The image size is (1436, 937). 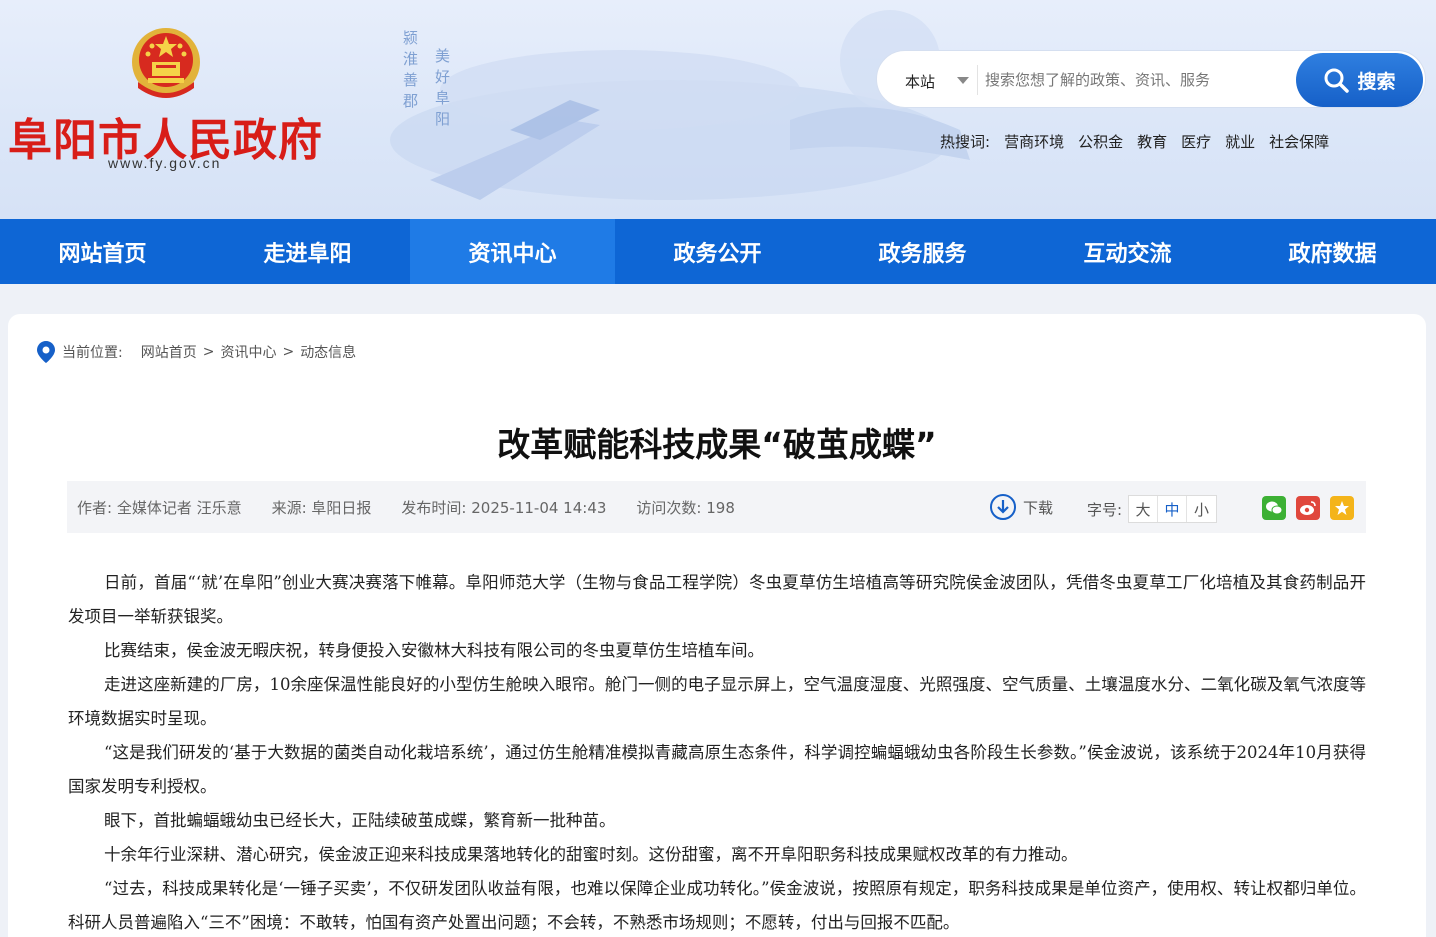 I want to click on hot-search-words: 热搜词: 营商环境 公积金 教育 医疗 就业 社会保障, so click(x=1134, y=141).